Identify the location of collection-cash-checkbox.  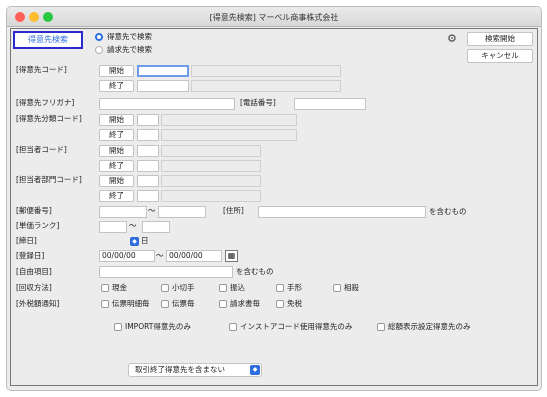
(105, 288).